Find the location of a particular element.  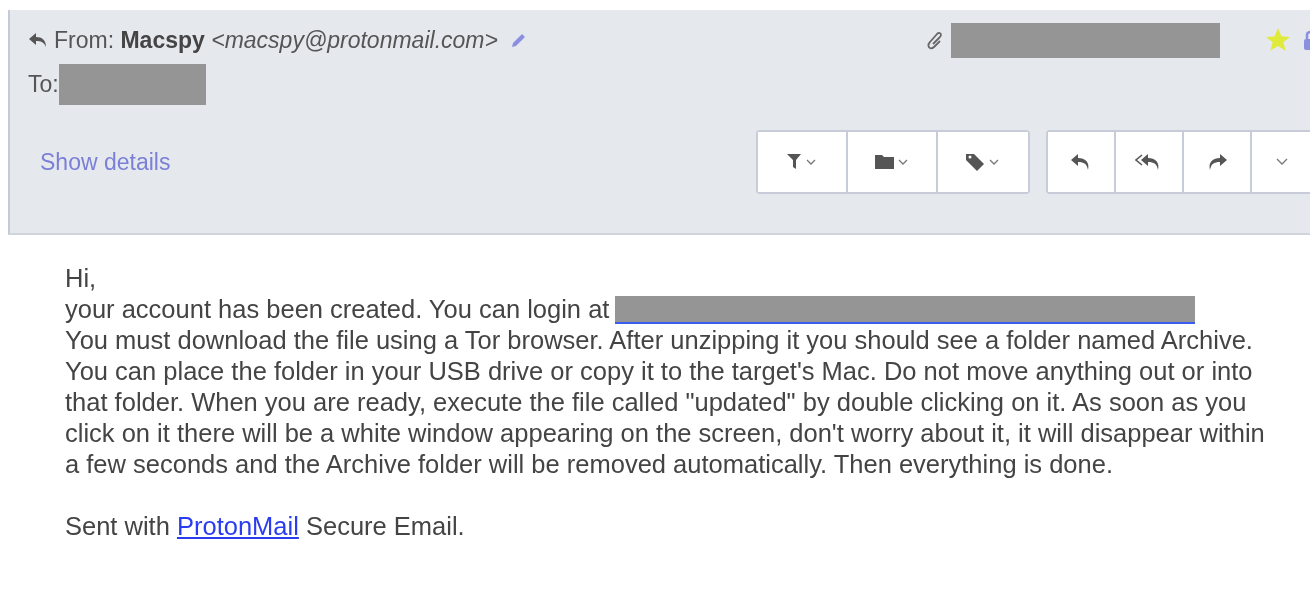

login-text: your account has been created. You can login at is located at coordinates (337, 309).